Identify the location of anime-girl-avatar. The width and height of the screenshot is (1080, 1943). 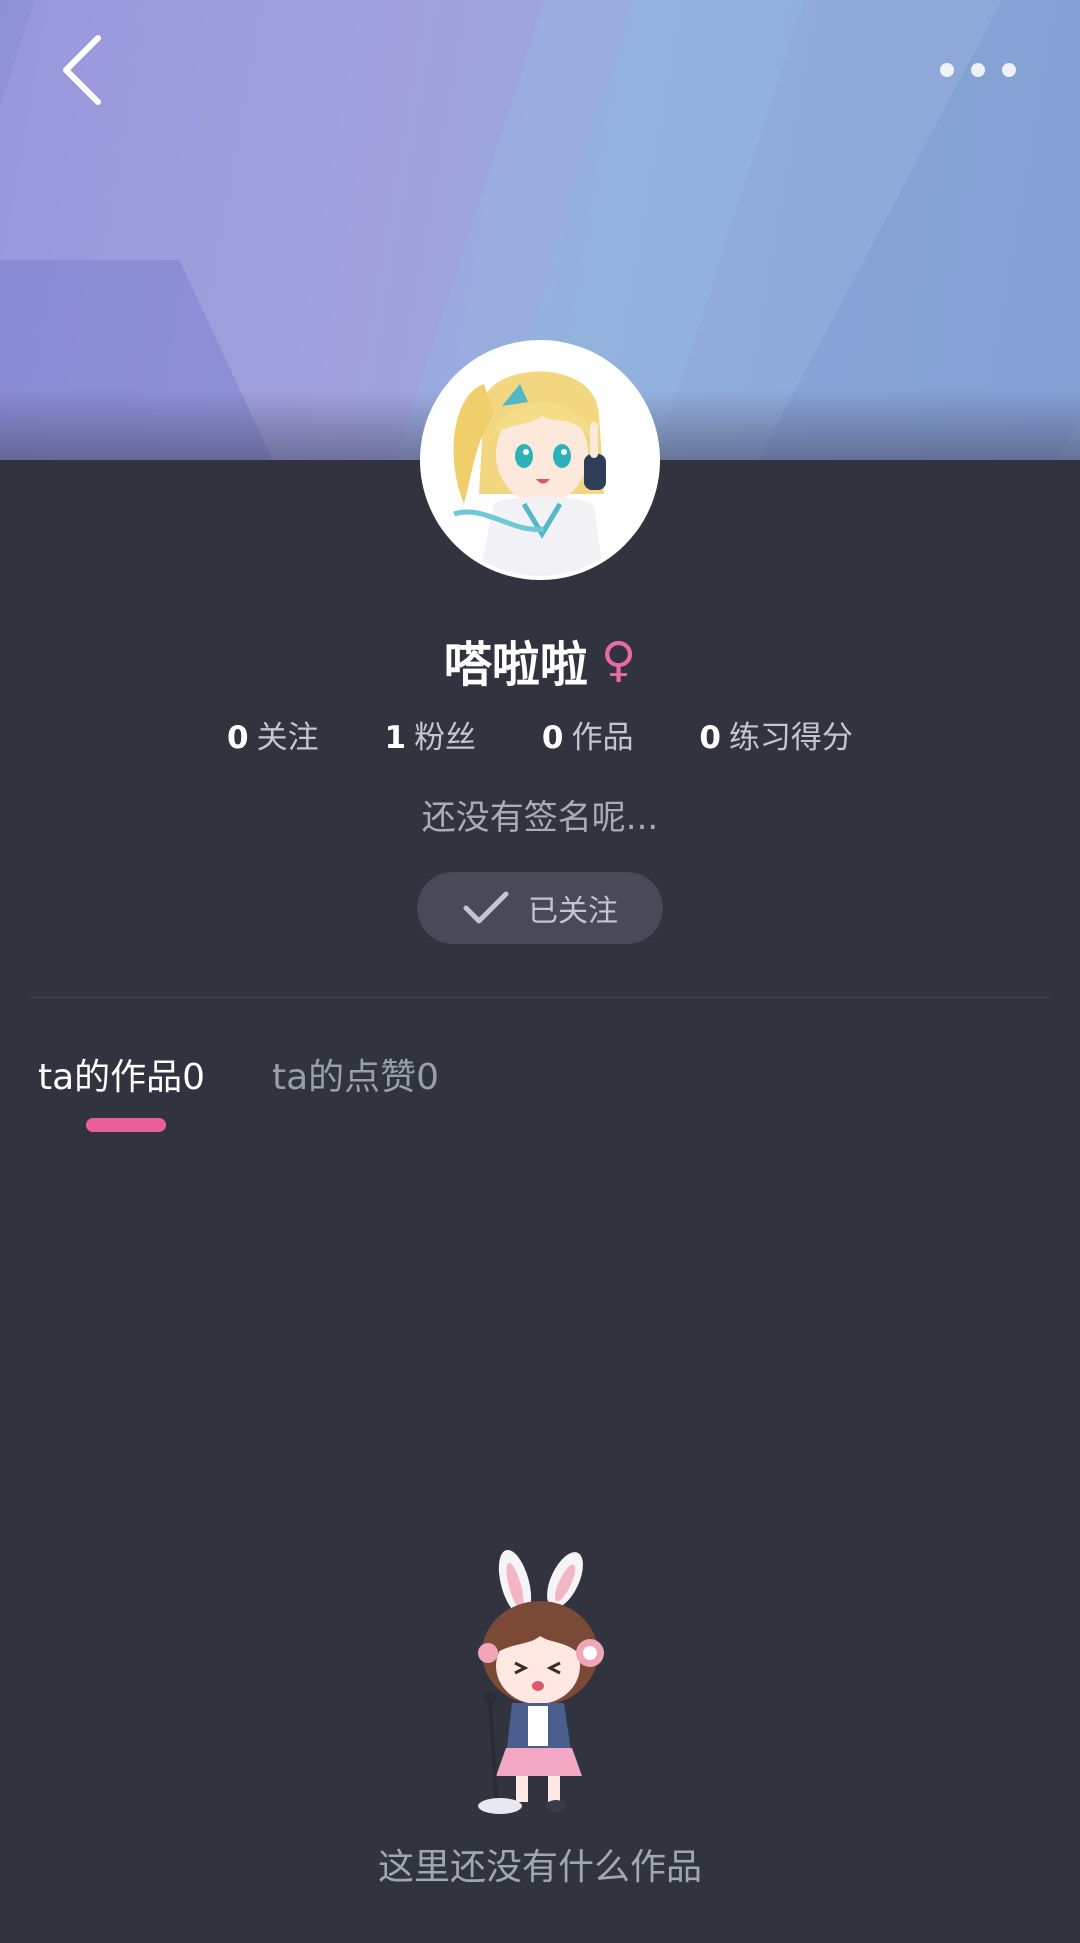
(540, 460).